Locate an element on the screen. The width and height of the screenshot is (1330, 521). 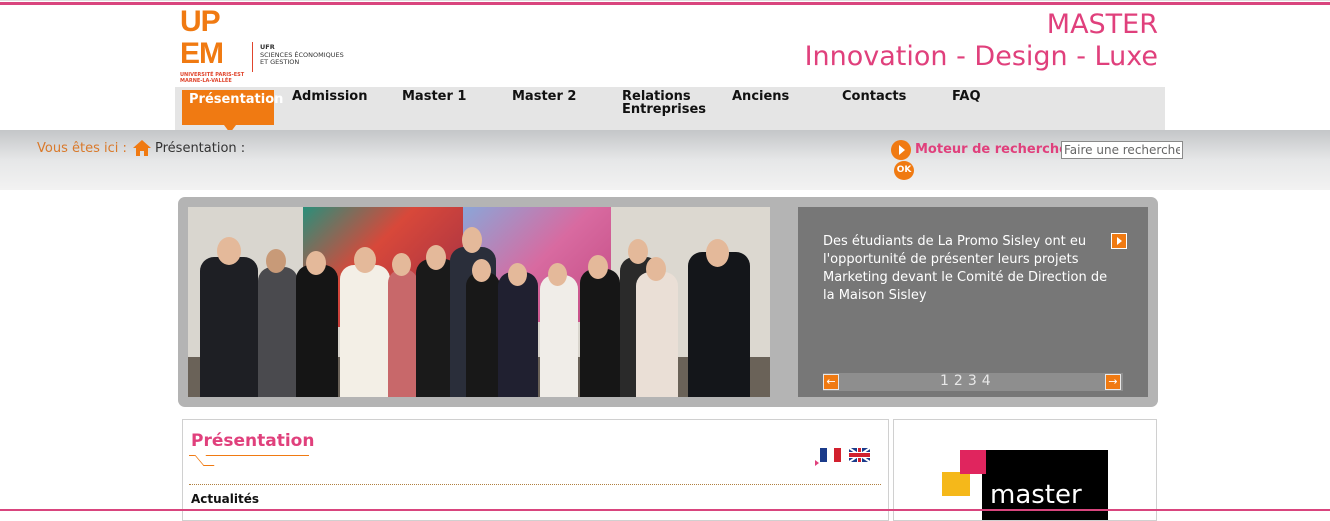
nav-item-faq: FAQ is located at coordinates (966, 96).